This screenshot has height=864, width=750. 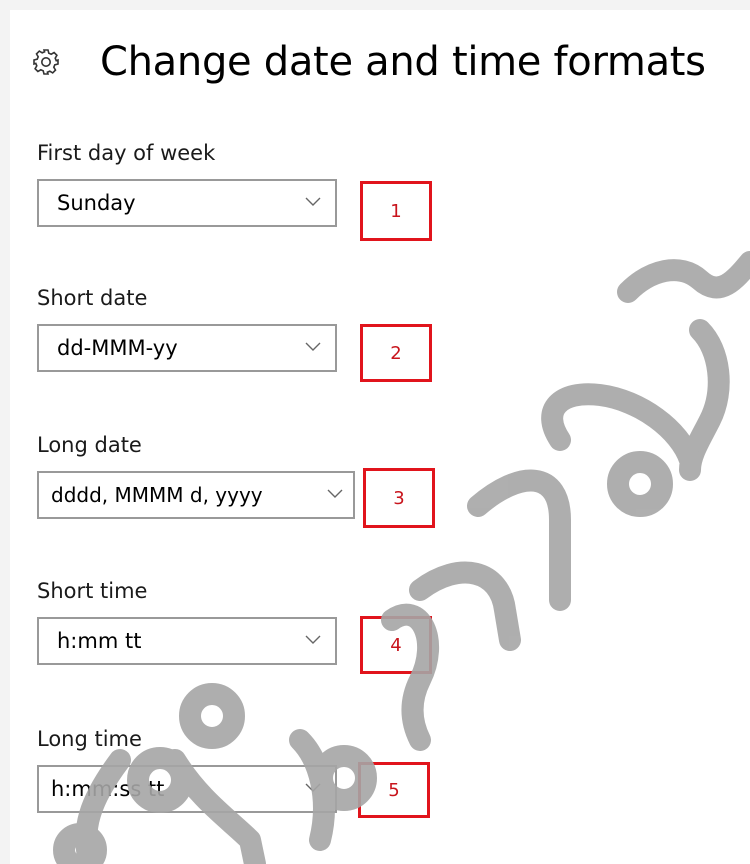 I want to click on setting-label: Long date, so click(x=89, y=445).